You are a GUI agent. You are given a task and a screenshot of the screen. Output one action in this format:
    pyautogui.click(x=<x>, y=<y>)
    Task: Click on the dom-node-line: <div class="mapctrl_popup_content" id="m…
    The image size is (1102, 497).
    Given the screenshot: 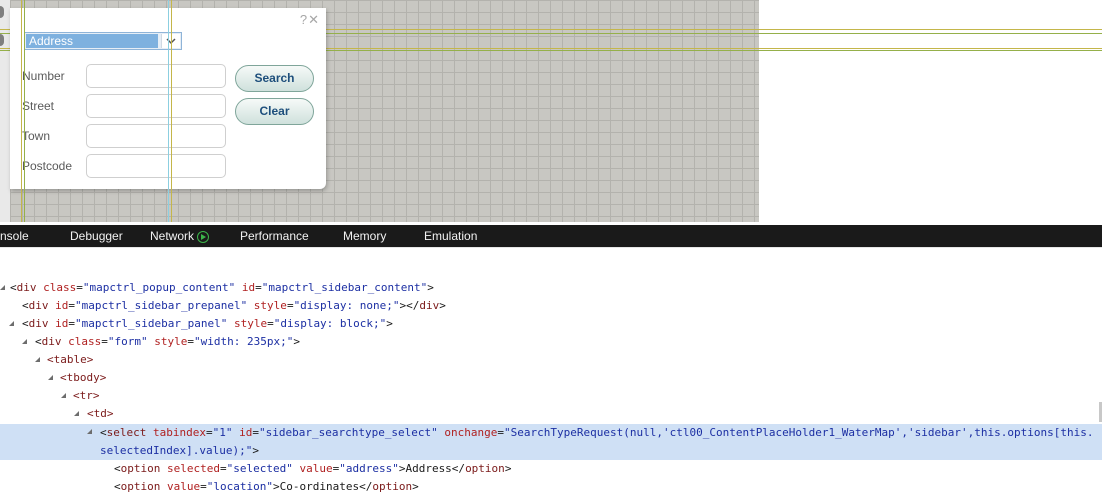 What is the action you would take?
    pyautogui.click(x=222, y=288)
    